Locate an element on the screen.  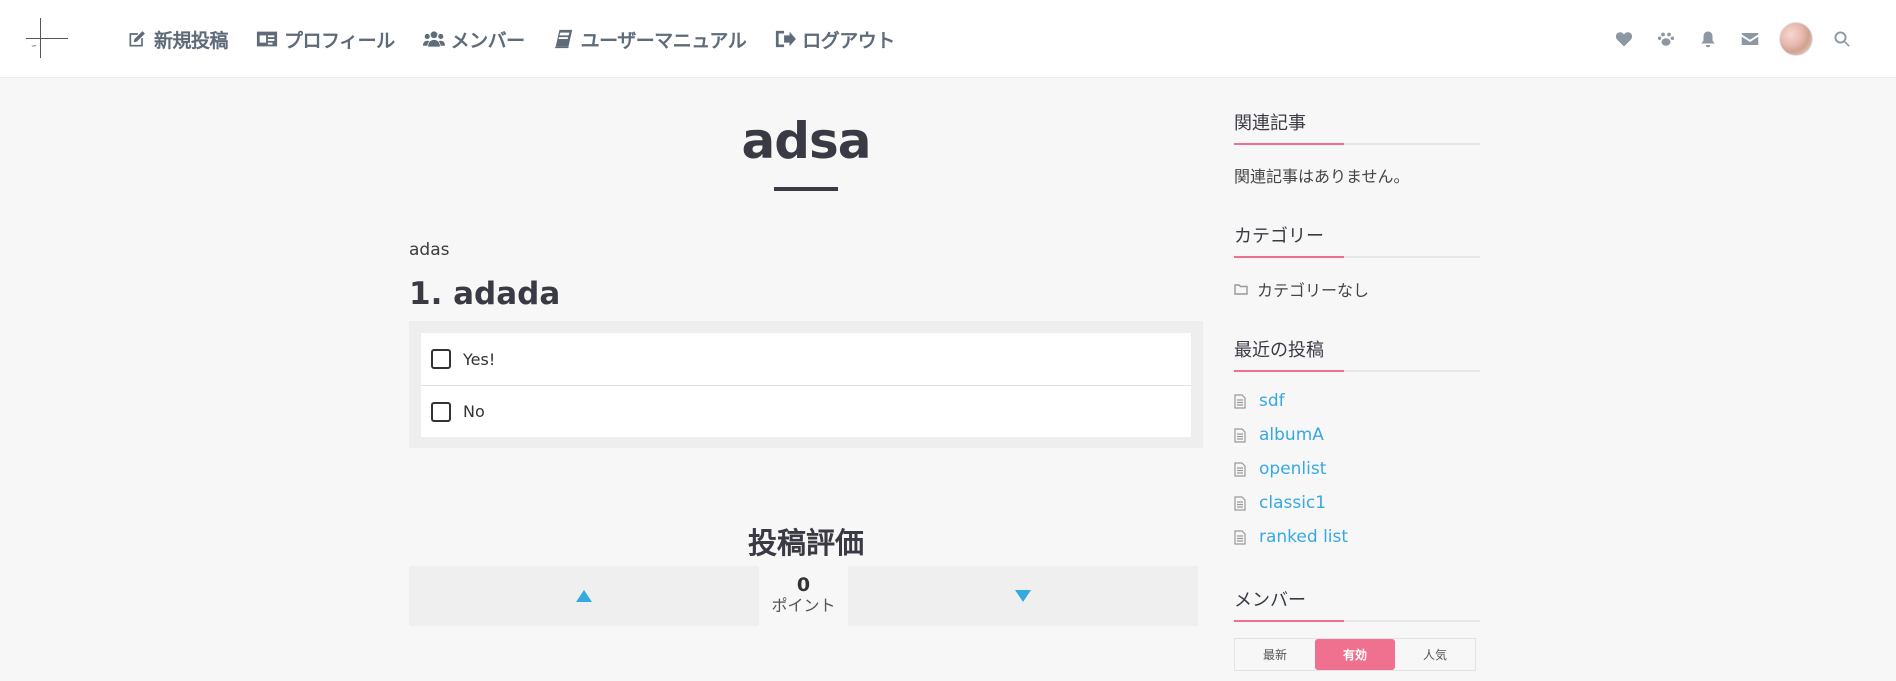
nav-label: ログアウト is located at coordinates (848, 40).